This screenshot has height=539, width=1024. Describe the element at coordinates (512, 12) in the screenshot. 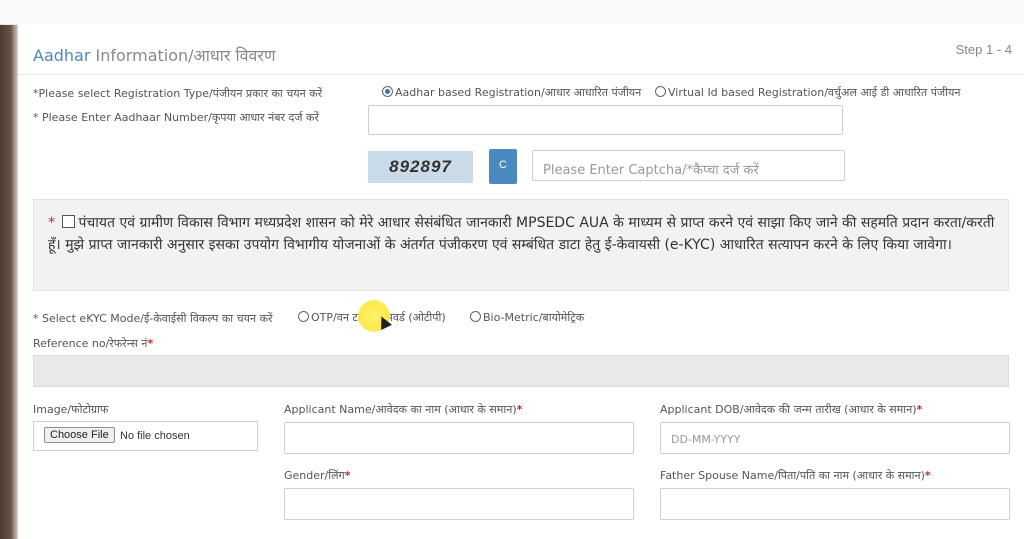

I see `top-bar` at that location.